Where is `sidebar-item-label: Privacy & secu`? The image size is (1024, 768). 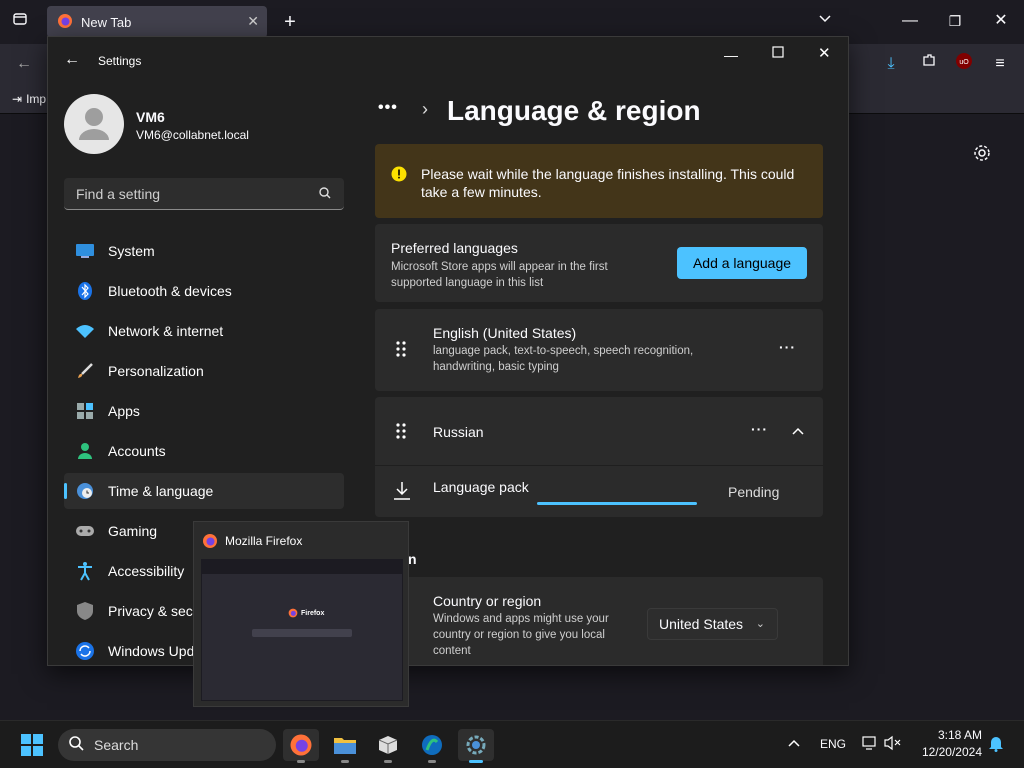
sidebar-item-label: Privacy & secu is located at coordinates (154, 611).